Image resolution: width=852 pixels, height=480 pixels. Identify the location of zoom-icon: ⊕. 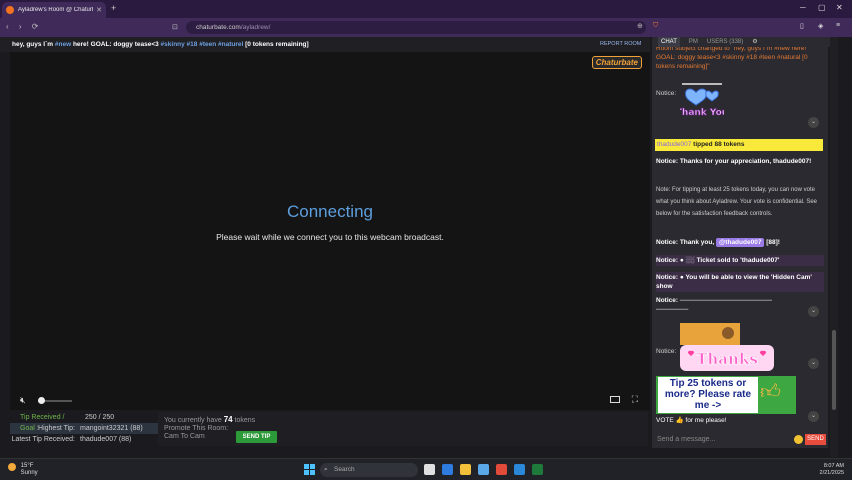
(640, 26).